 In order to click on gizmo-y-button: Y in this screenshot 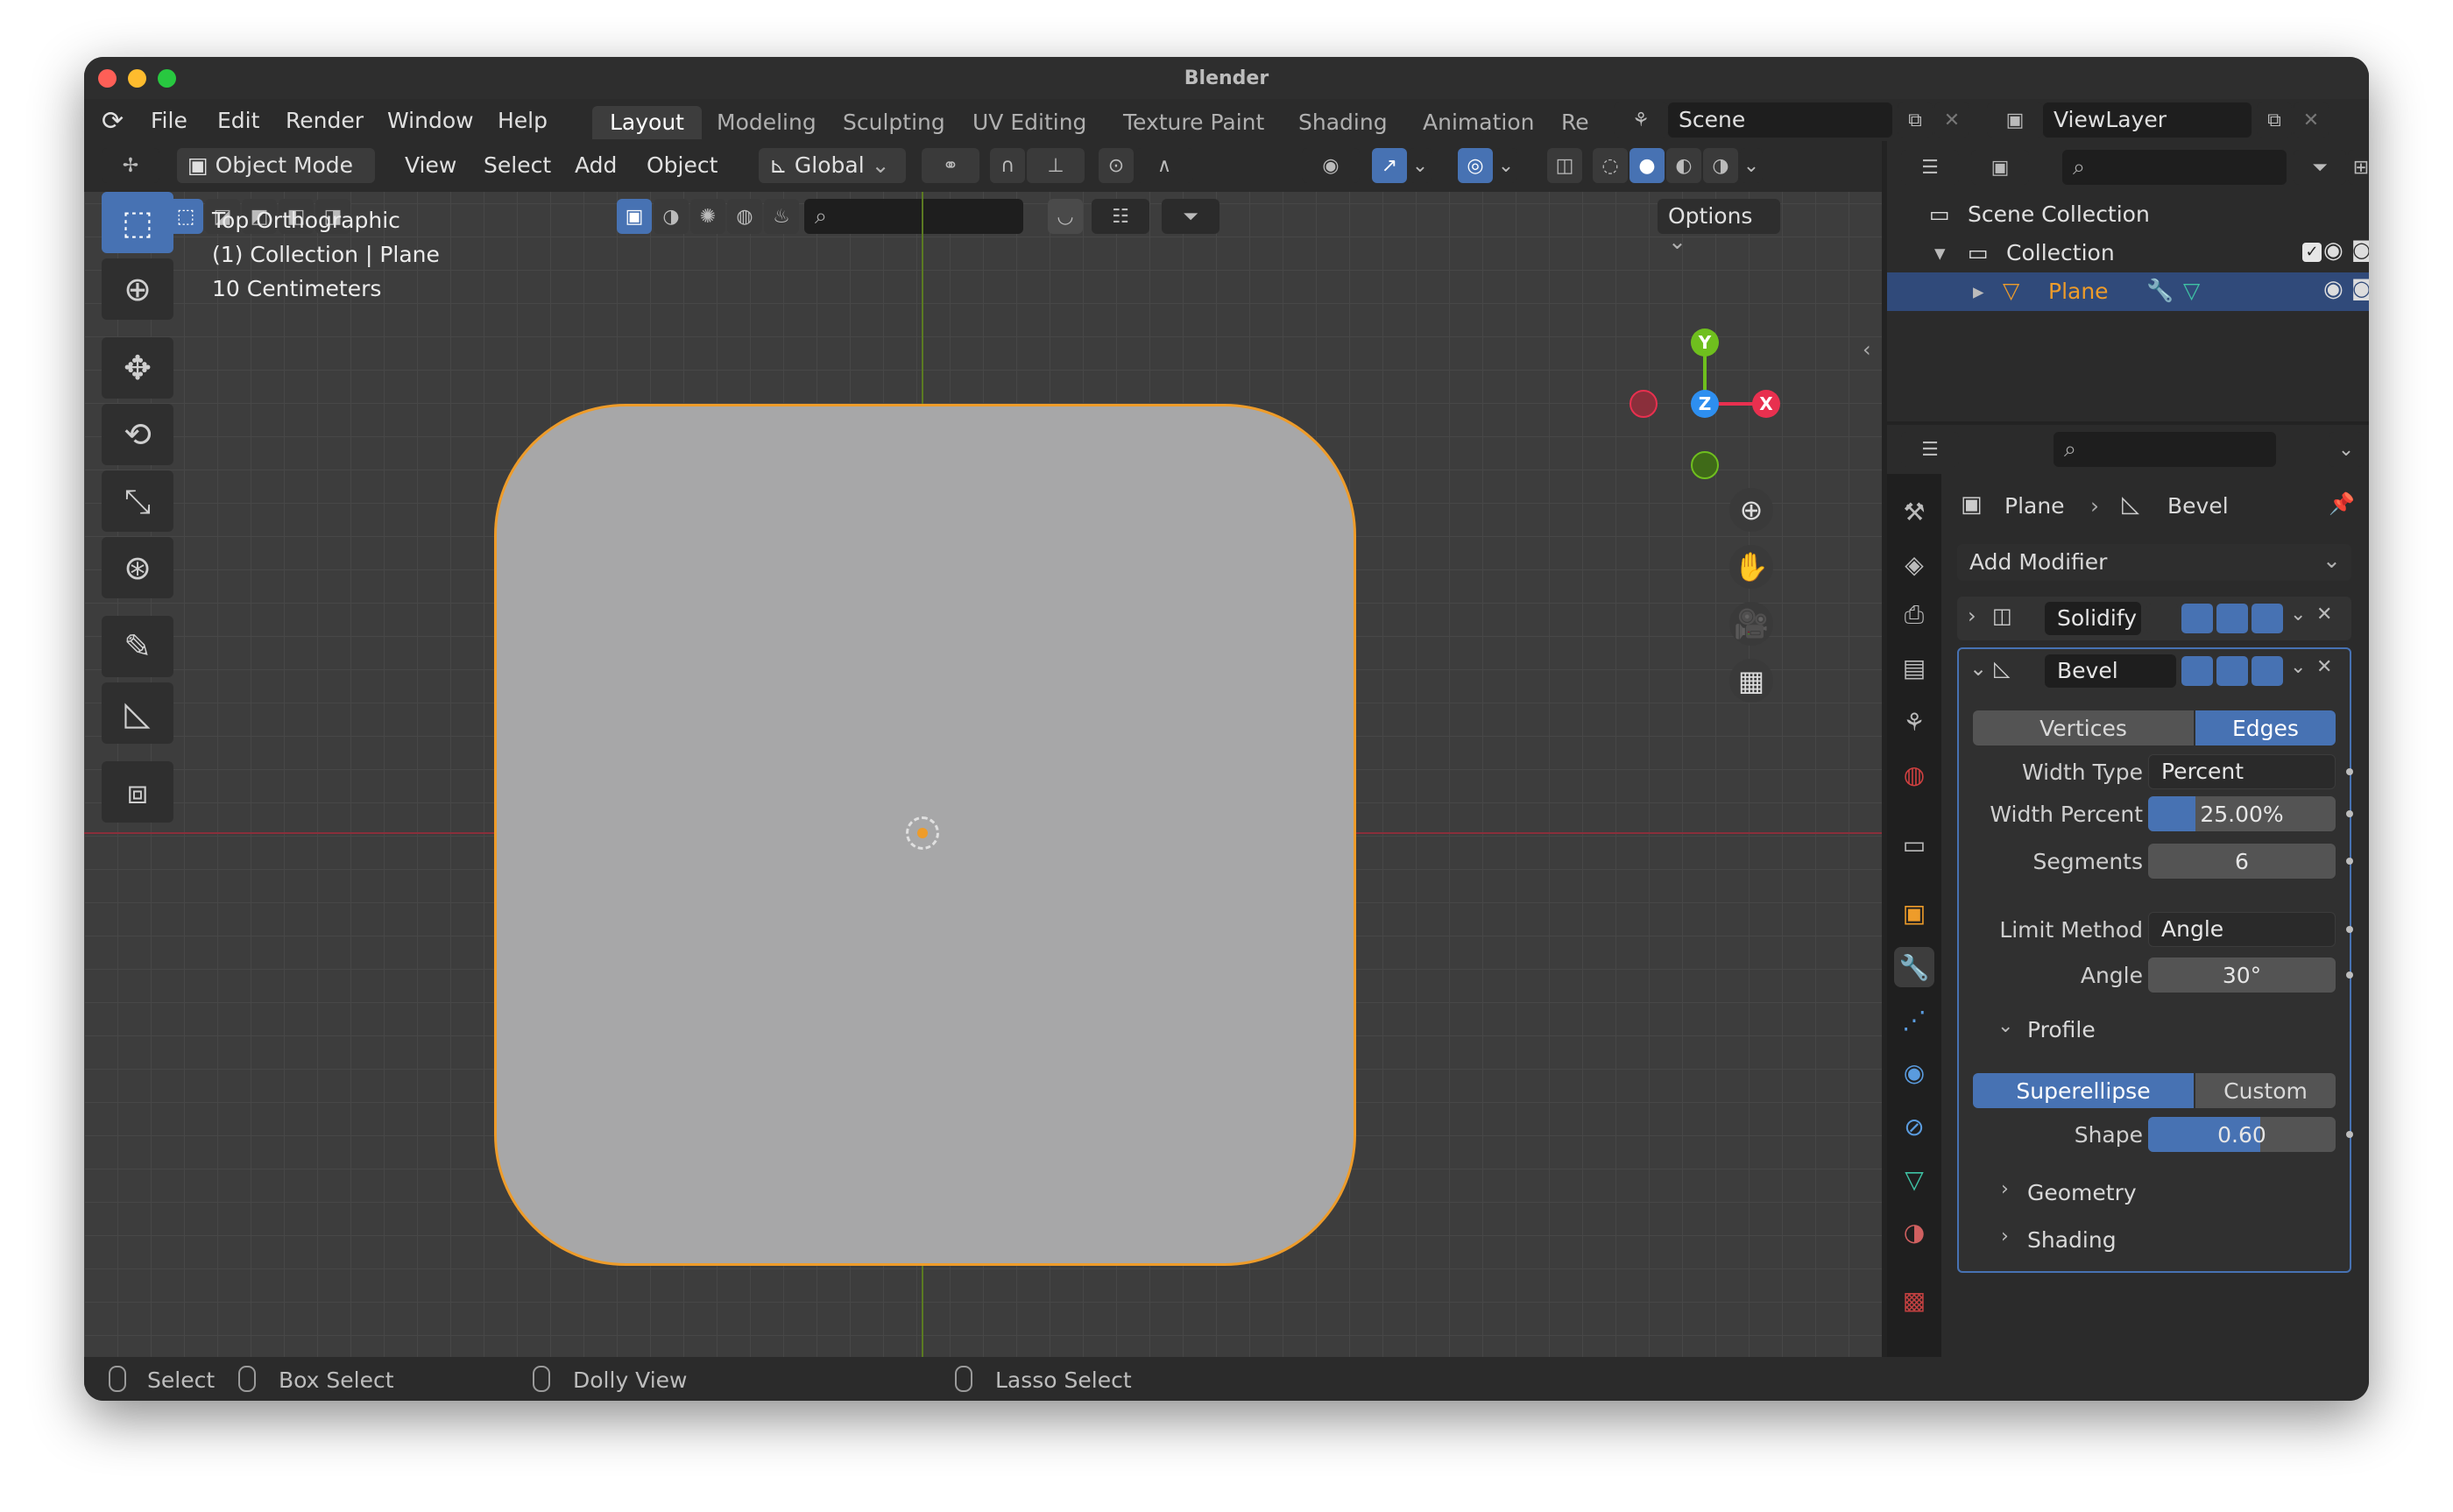, I will do `click(1705, 343)`.